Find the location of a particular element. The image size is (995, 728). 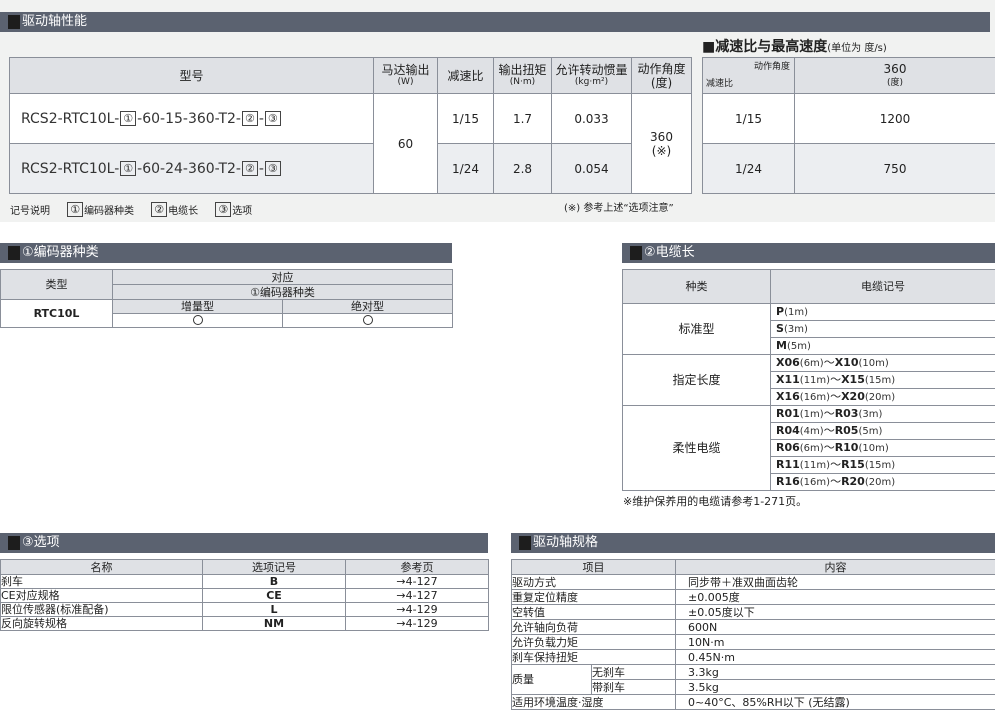

absolute-supported is located at coordinates (367, 320).